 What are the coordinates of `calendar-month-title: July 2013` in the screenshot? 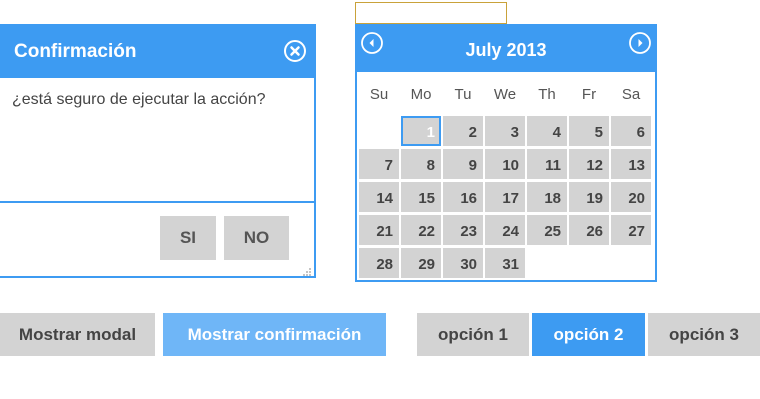 It's located at (506, 50).